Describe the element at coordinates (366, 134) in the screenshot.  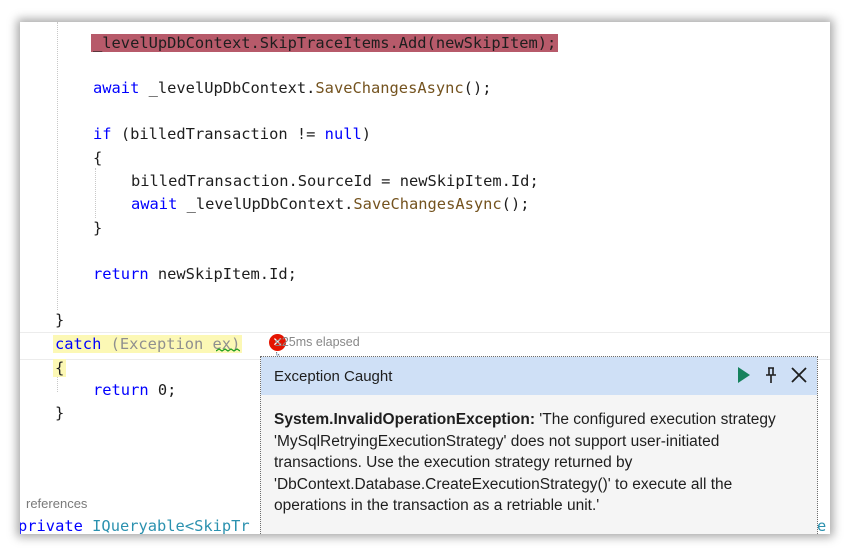
I see `code-text: )` at that location.